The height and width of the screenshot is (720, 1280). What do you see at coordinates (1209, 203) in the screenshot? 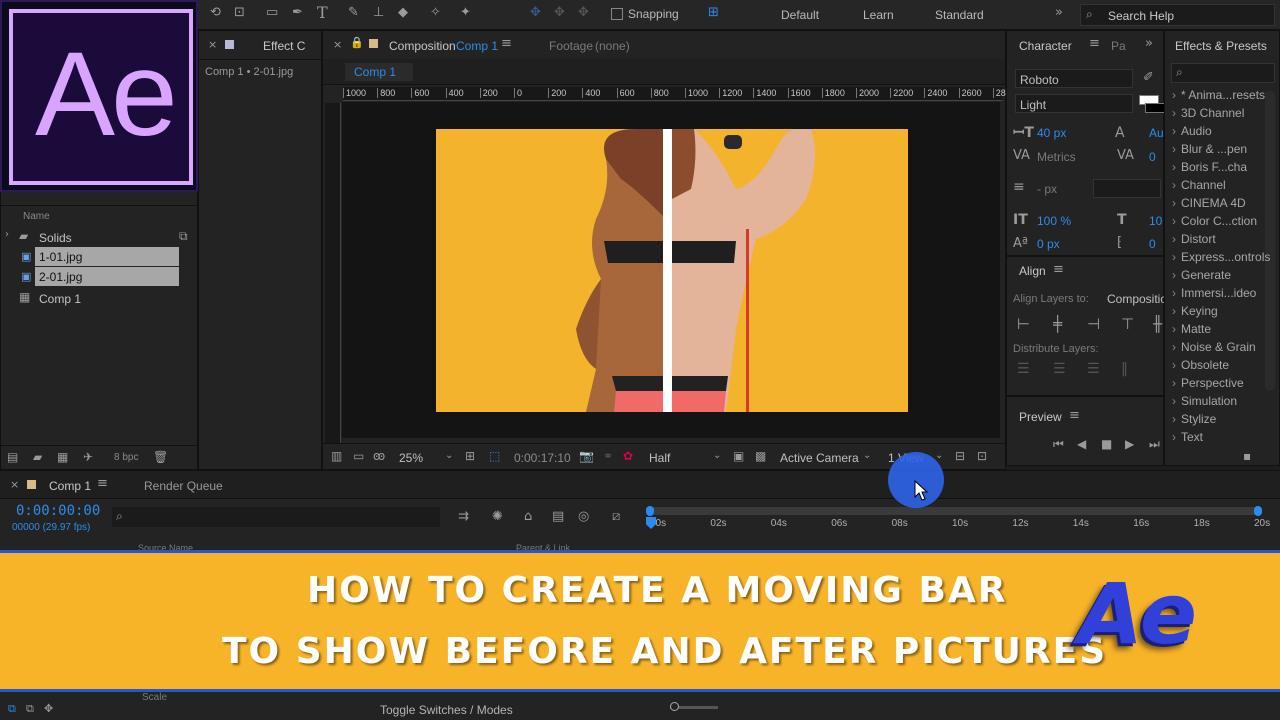
I see `effects-category-item: CINEMA 4D` at bounding box center [1209, 203].